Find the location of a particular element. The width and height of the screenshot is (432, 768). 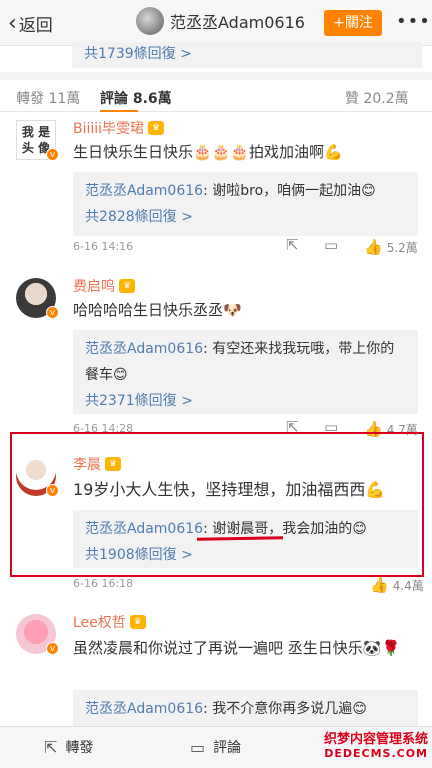

tab-repost: 轉發 11萬 is located at coordinates (48, 98).